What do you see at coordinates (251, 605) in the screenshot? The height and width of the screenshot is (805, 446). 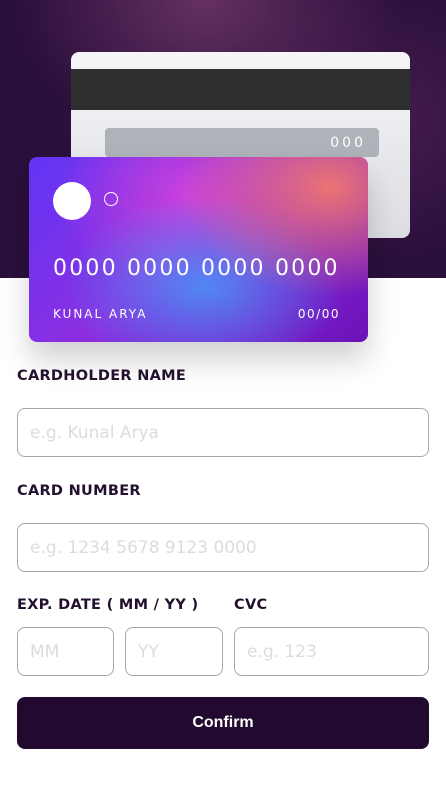 I see `cvc-label: CVC` at bounding box center [251, 605].